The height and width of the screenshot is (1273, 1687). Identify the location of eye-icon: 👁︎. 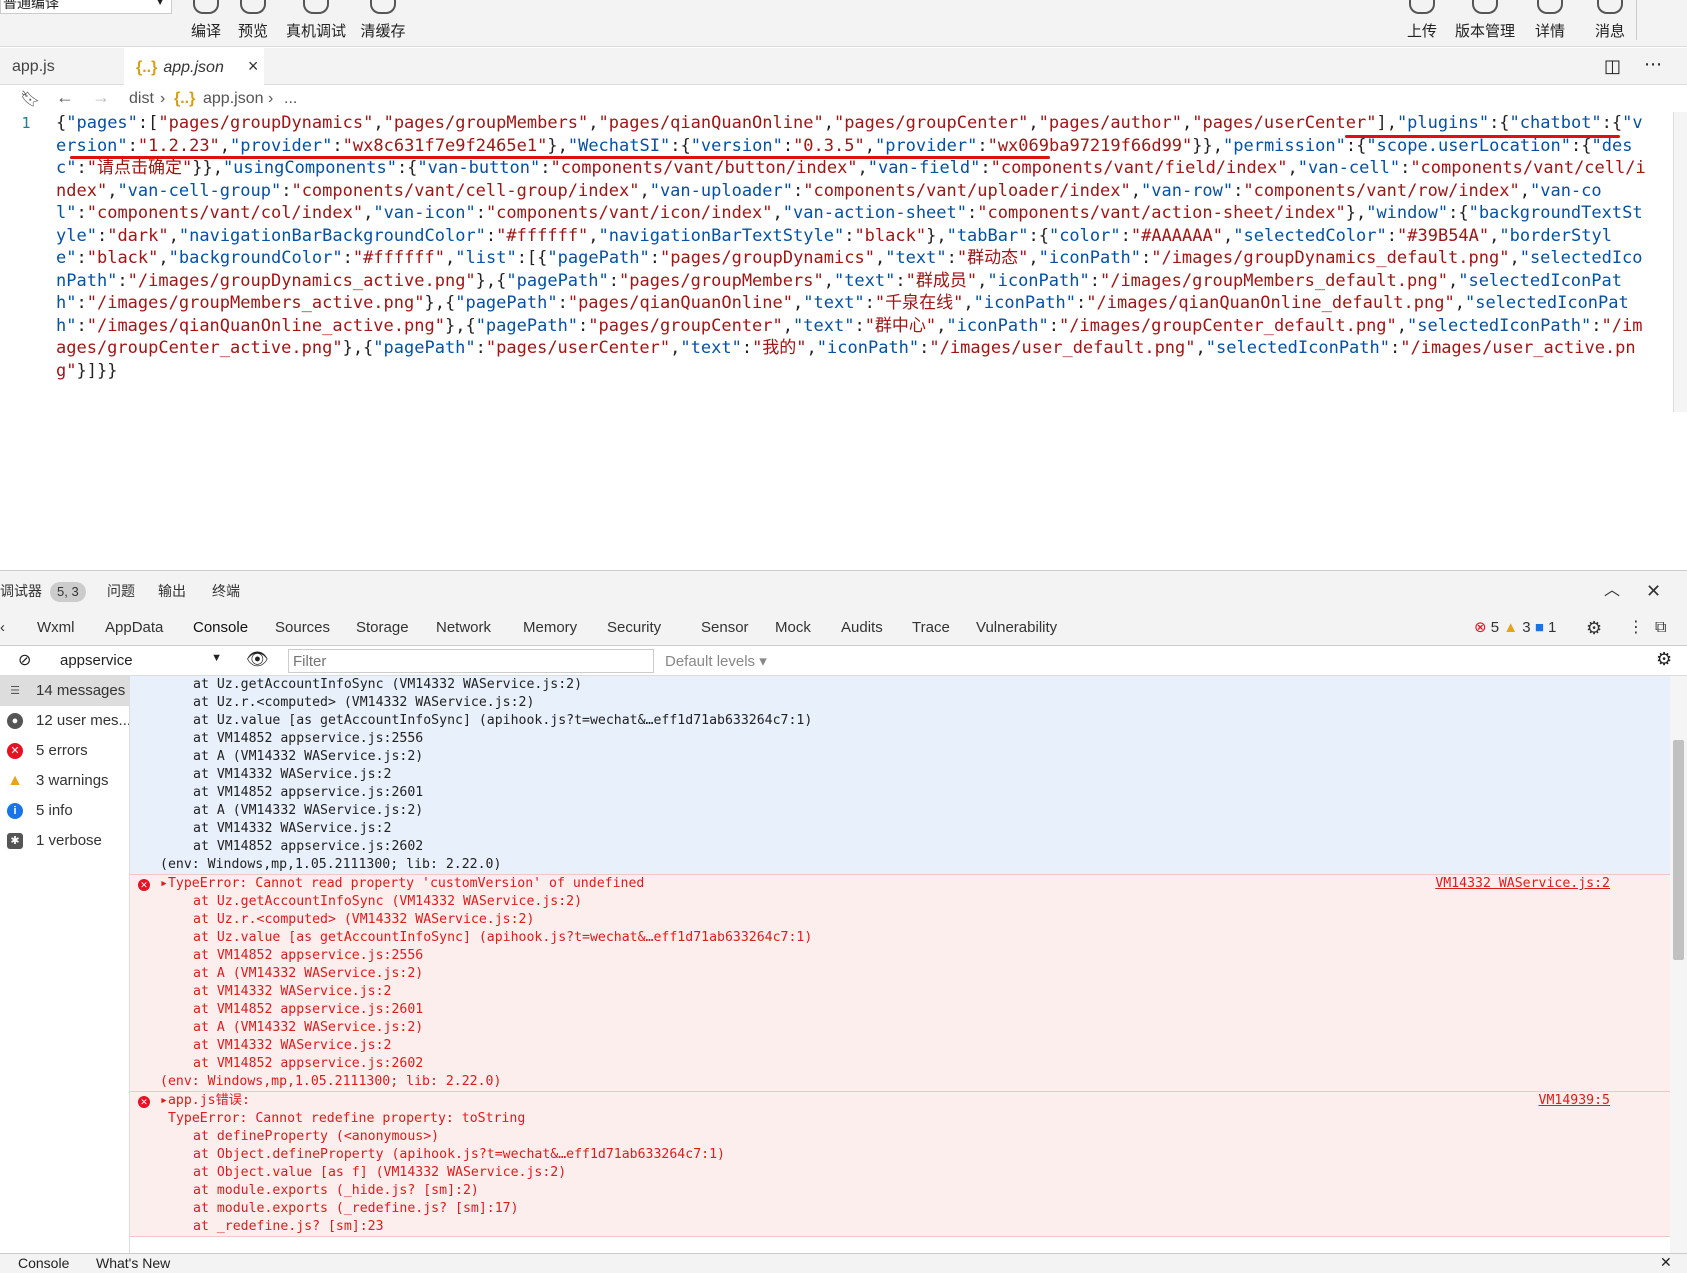
(257, 659).